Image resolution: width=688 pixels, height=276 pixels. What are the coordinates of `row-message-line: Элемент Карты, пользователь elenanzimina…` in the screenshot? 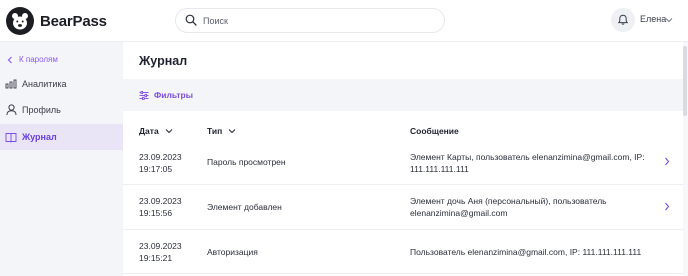 It's located at (527, 157).